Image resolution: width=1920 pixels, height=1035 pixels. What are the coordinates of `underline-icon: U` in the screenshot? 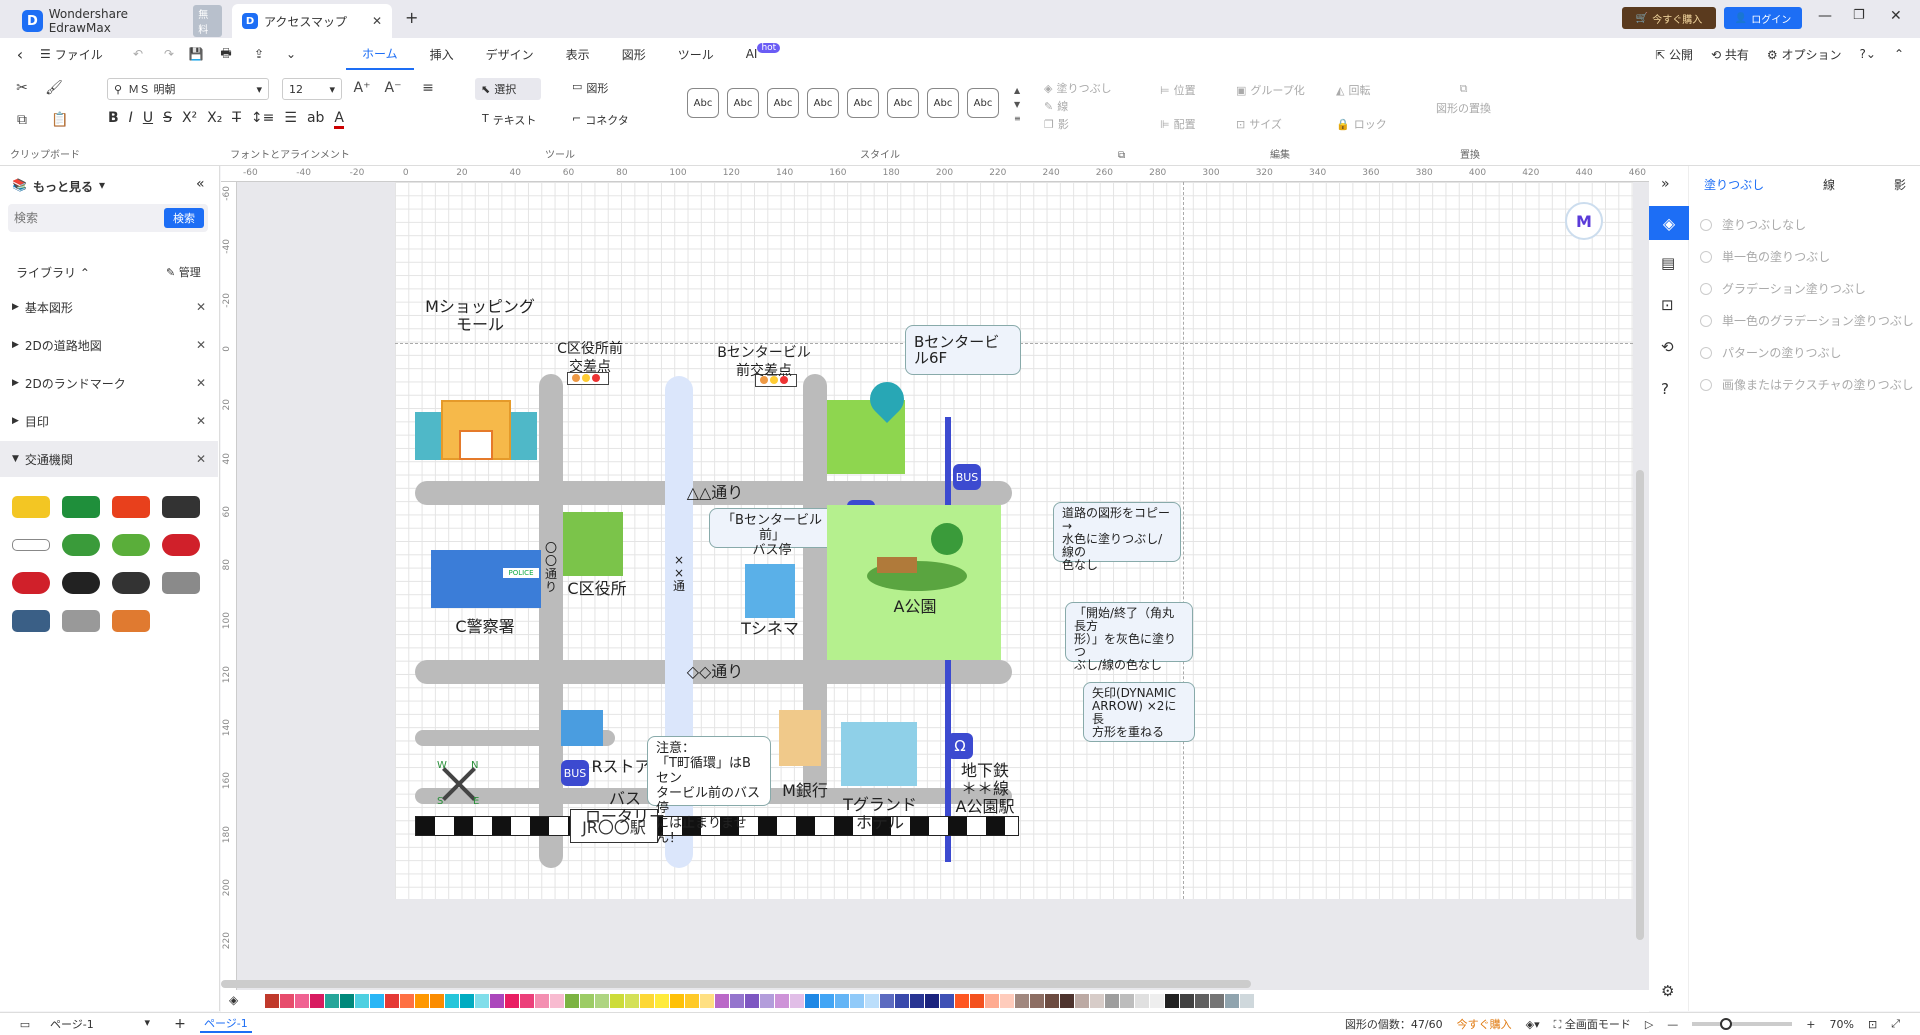 It's located at (148, 119).